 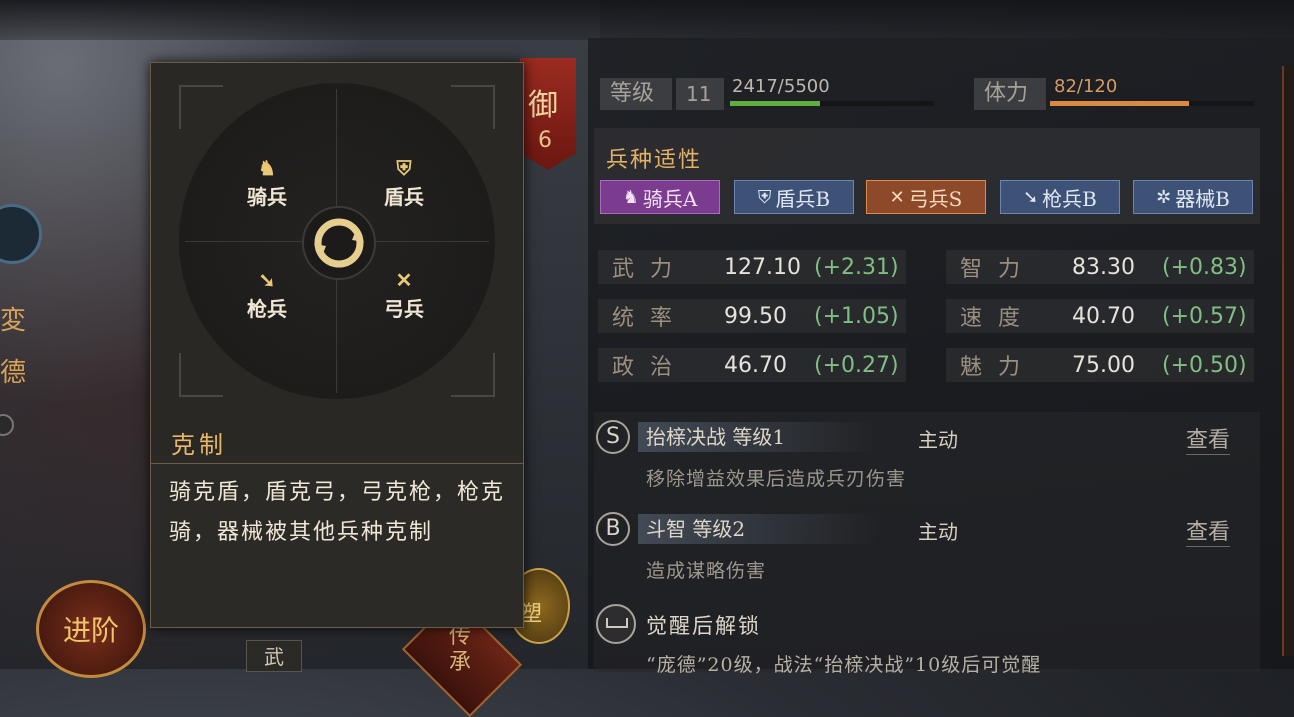 I want to click on chip-label: 器械B, so click(x=1202, y=198).